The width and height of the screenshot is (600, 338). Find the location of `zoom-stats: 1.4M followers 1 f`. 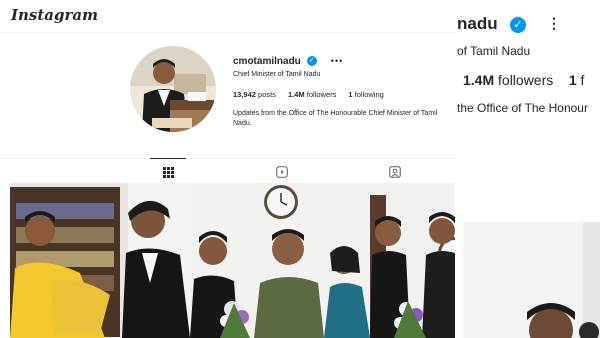

zoom-stats: 1.4M followers 1 f is located at coordinates (523, 80).